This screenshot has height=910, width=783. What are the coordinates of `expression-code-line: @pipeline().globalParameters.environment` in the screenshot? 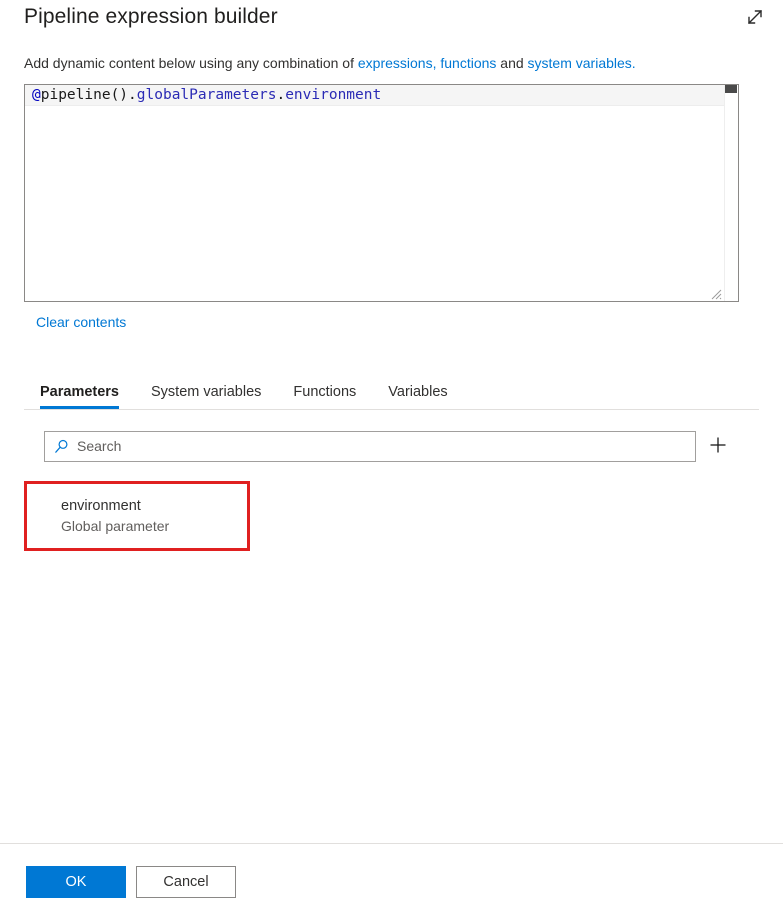 It's located at (374, 95).